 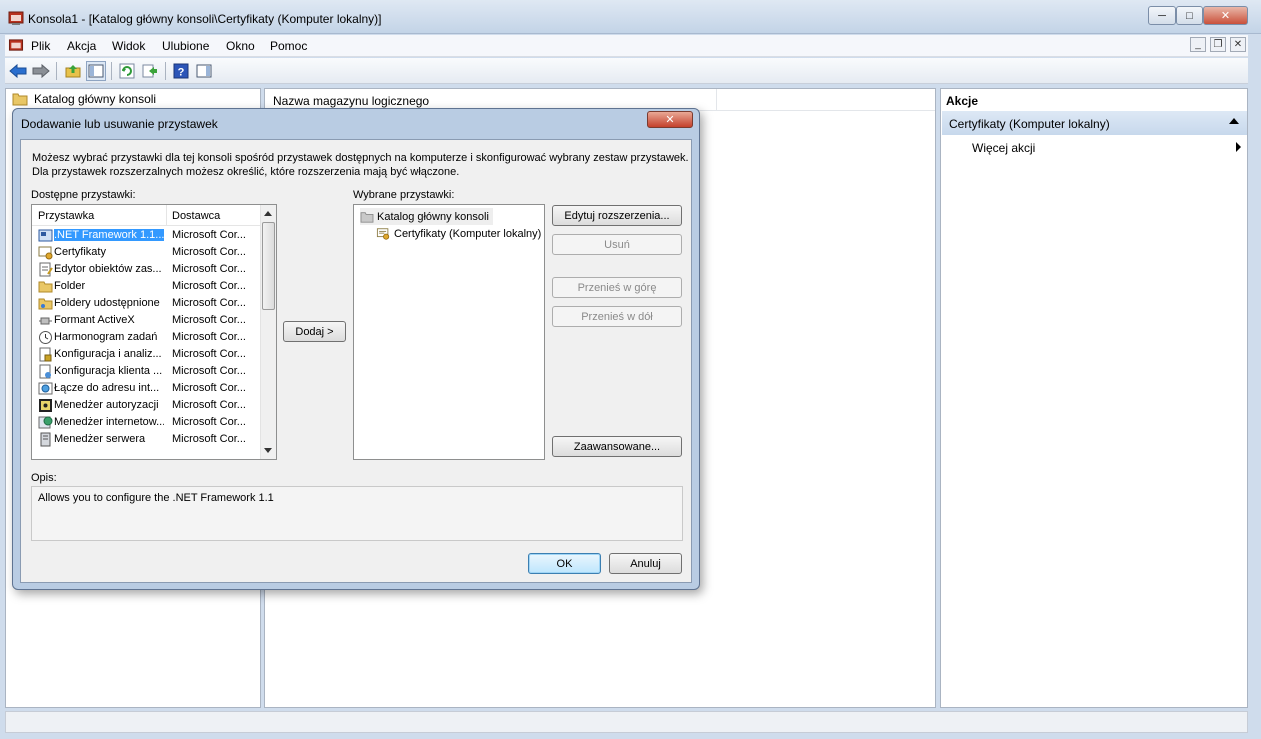 I want to click on help-button: ?, so click(x=181, y=71).